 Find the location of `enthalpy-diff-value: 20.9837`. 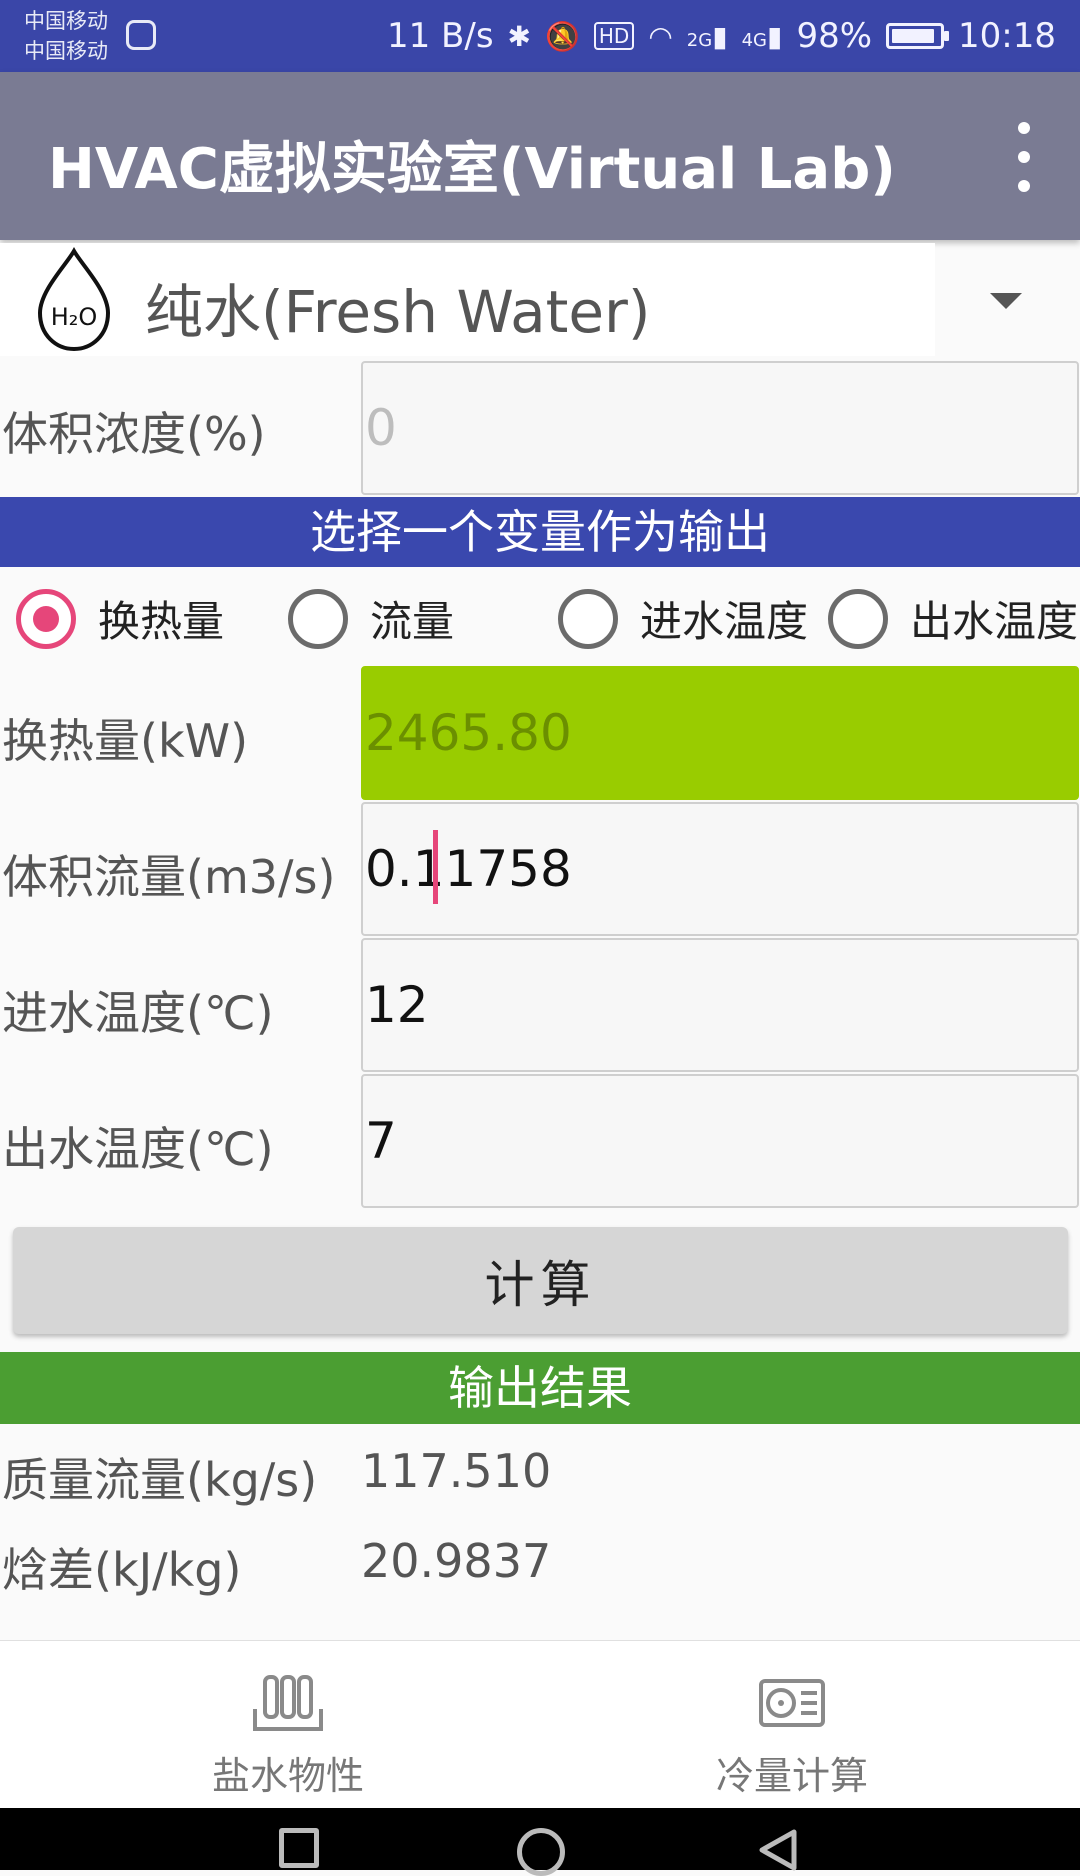

enthalpy-diff-value: 20.9837 is located at coordinates (456, 1561).